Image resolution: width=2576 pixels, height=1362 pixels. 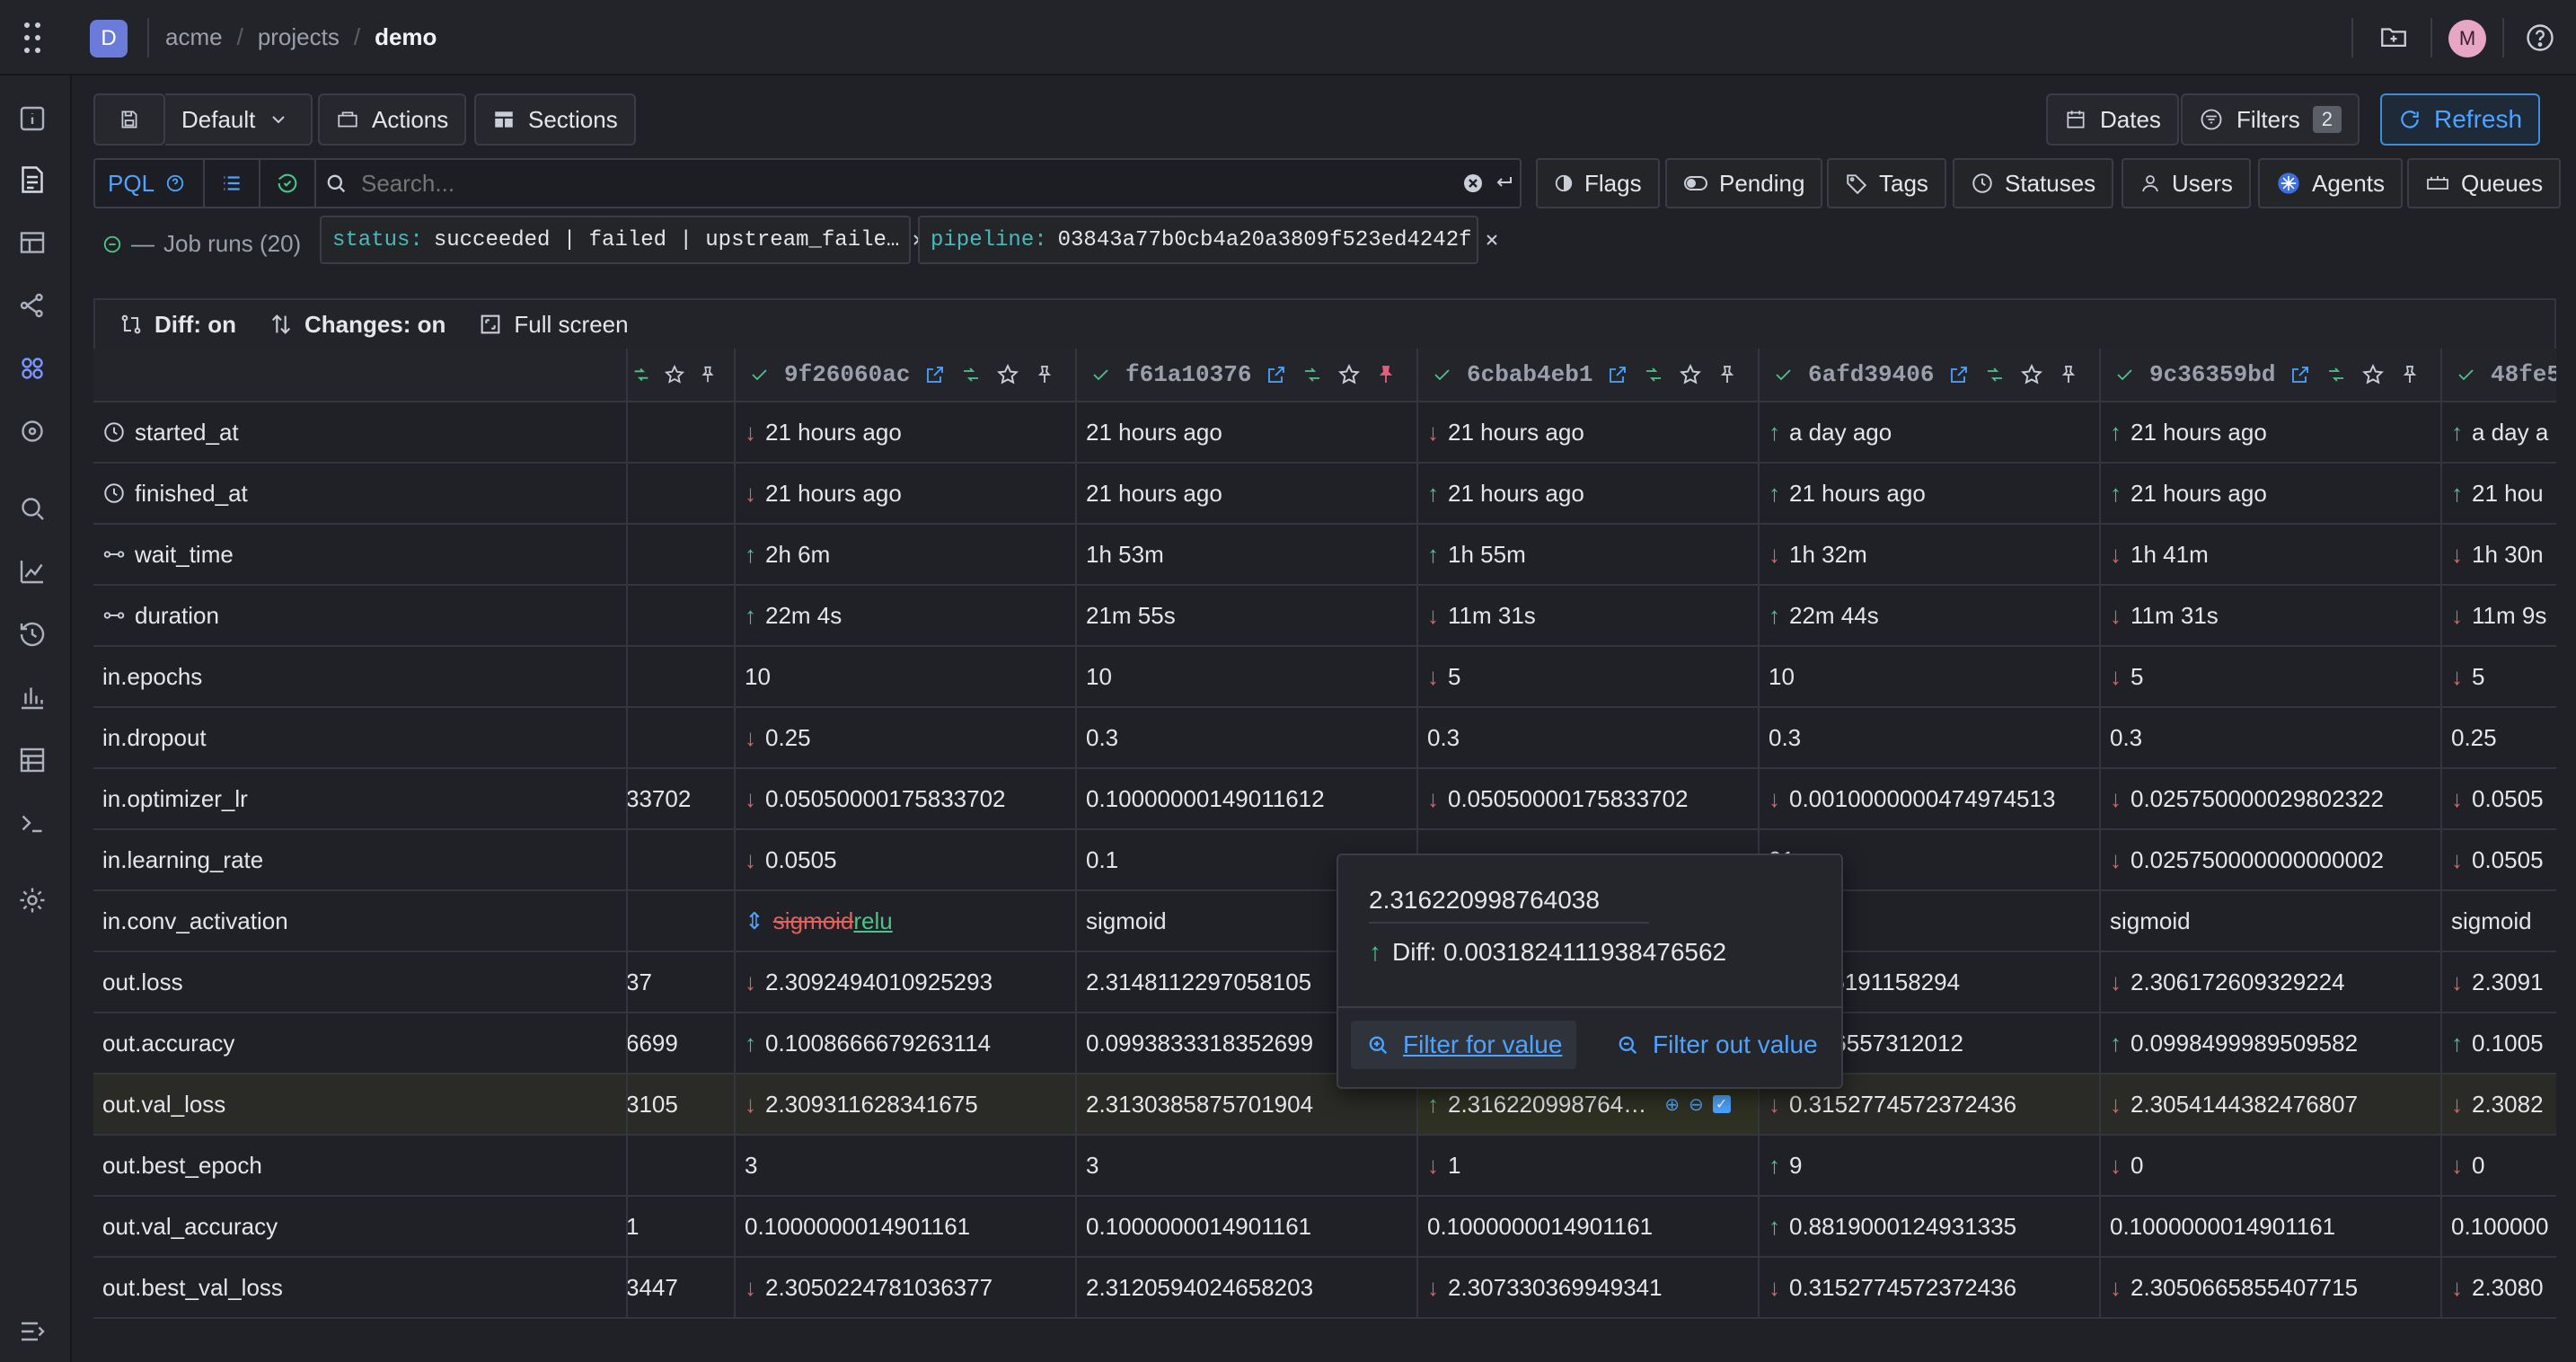 I want to click on bar-chart-icon, so click(x=32, y=697).